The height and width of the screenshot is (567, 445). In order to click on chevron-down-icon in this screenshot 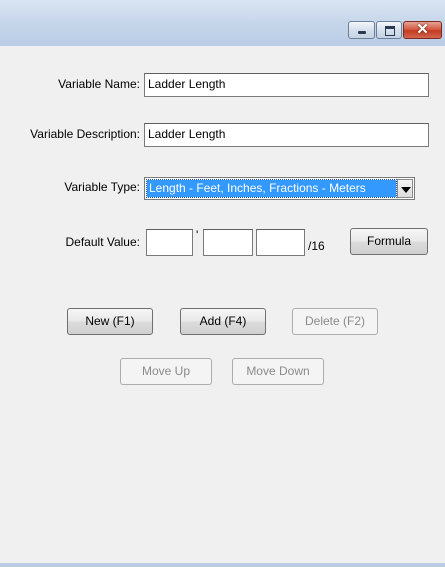, I will do `click(405, 188)`.